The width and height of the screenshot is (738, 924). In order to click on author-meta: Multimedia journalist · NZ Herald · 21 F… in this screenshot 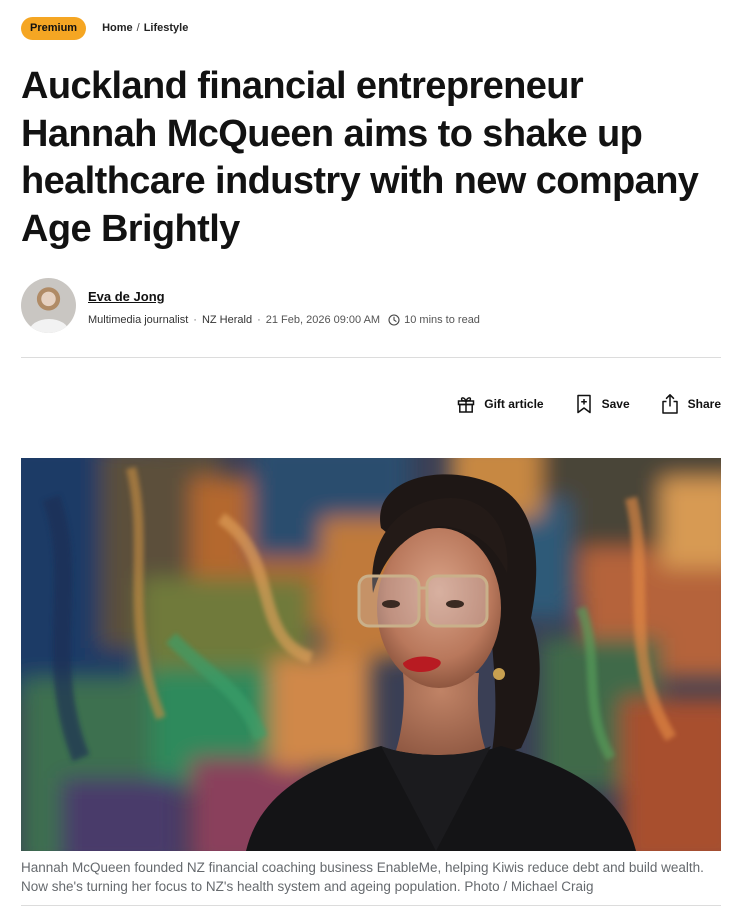, I will do `click(284, 320)`.